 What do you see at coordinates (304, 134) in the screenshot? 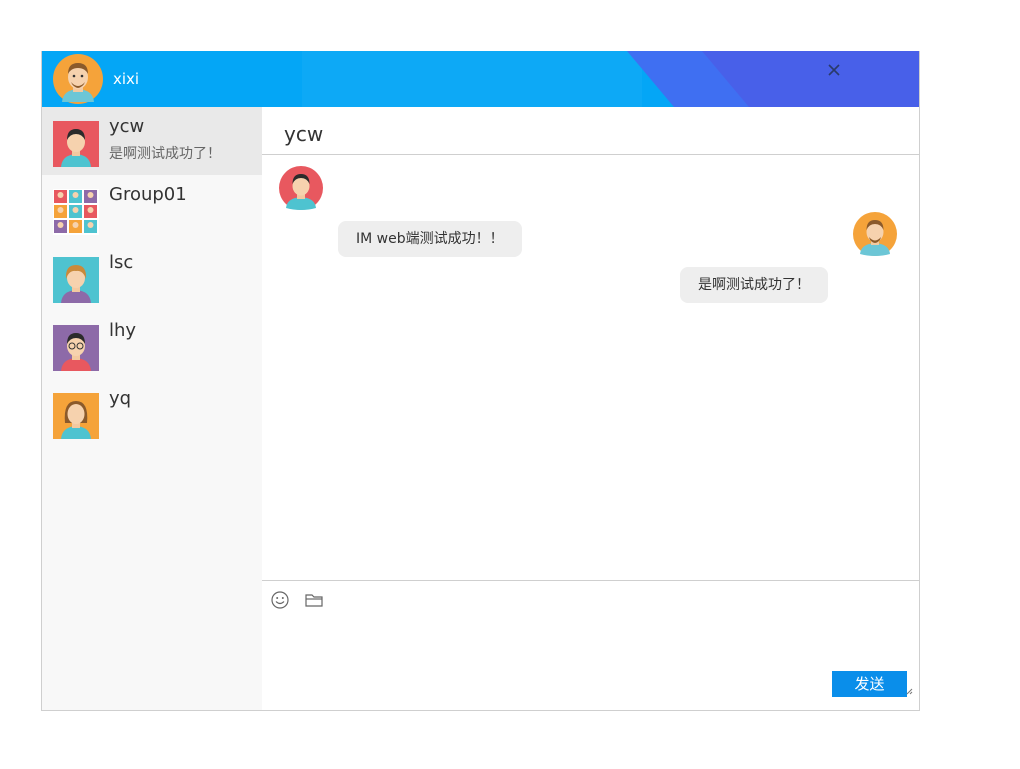
I see `chat-title: ycw` at bounding box center [304, 134].